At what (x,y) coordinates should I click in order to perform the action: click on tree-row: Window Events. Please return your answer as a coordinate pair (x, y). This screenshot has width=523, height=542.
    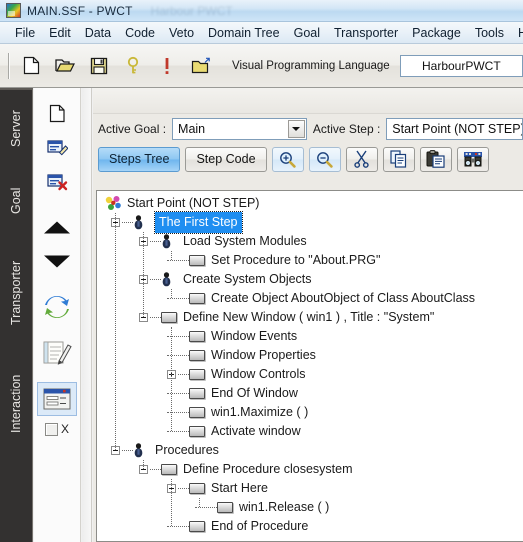
    Looking at the image, I should click on (310, 336).